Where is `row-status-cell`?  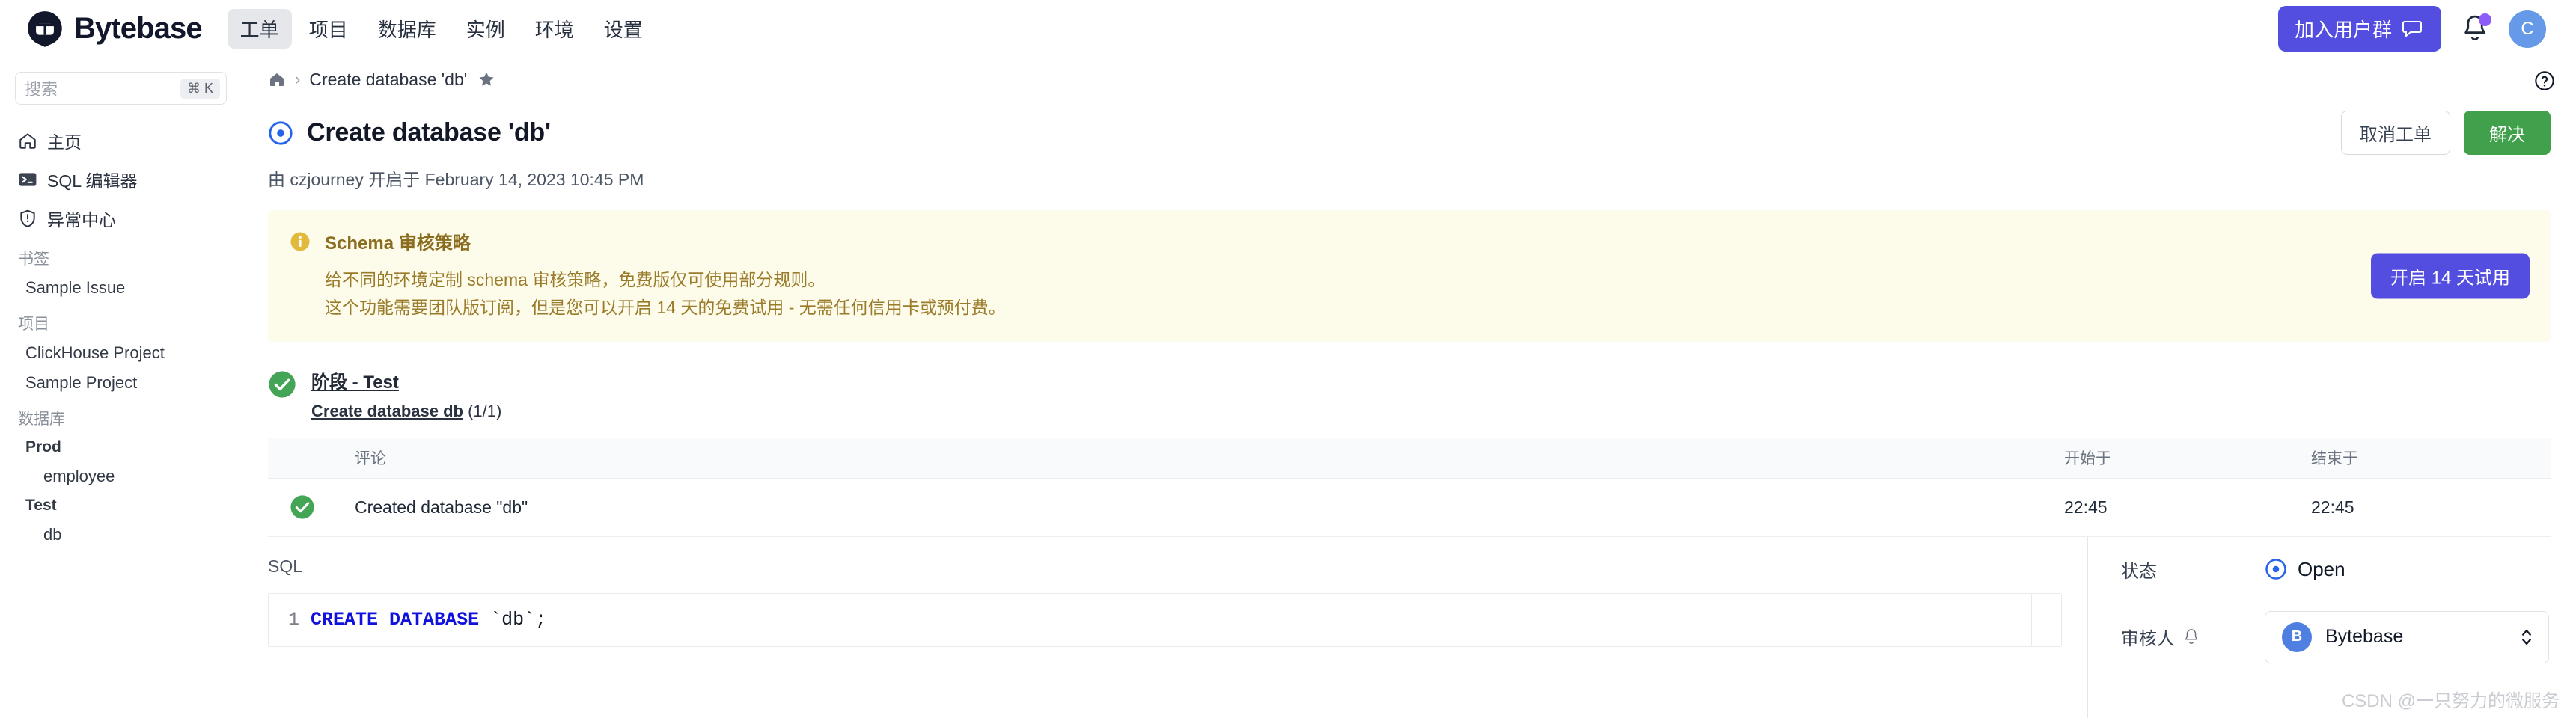 row-status-cell is located at coordinates (302, 507).